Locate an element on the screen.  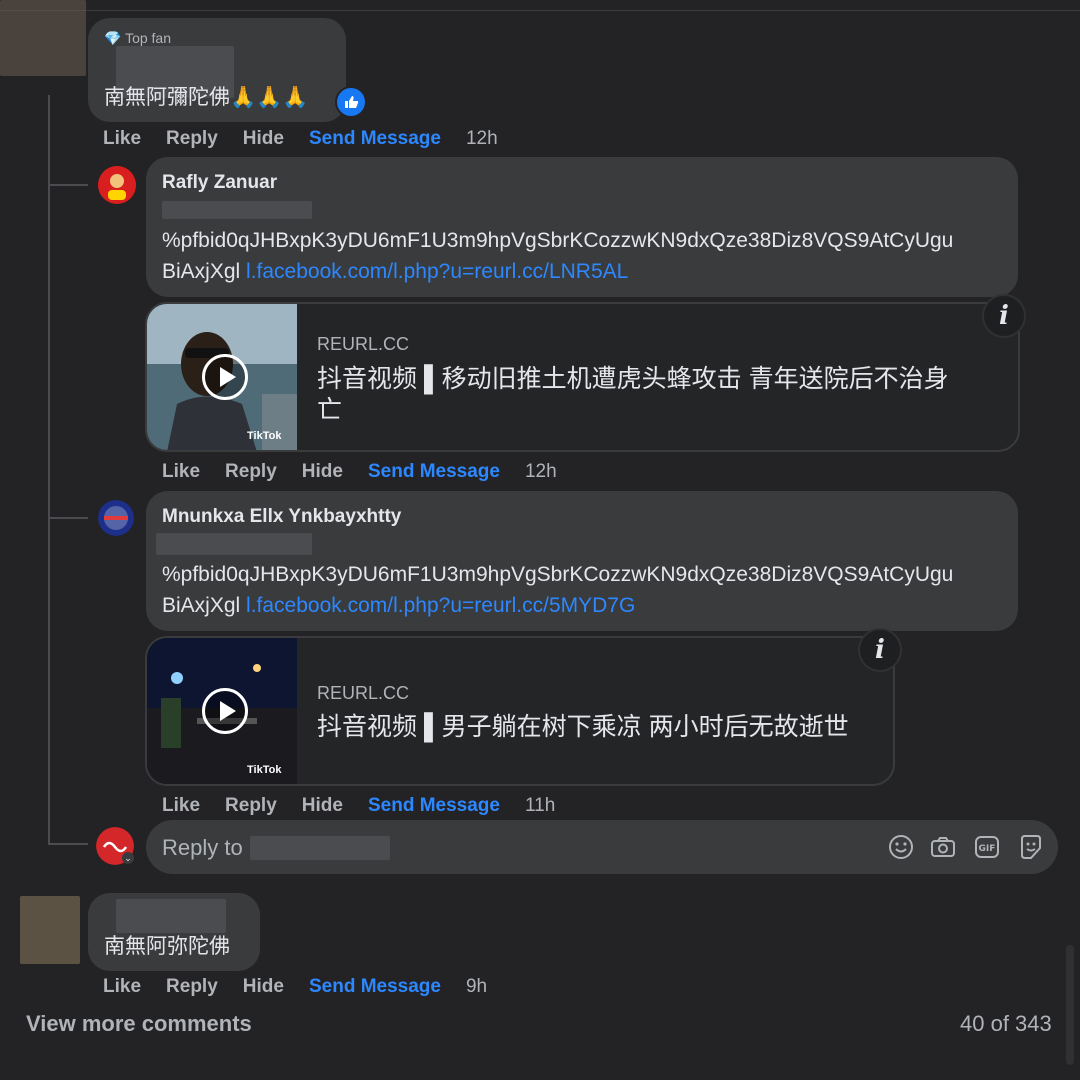
external-link: l.facebook.com/l.php?u=reurl.cc/LNR5AL is located at coordinates (437, 271).